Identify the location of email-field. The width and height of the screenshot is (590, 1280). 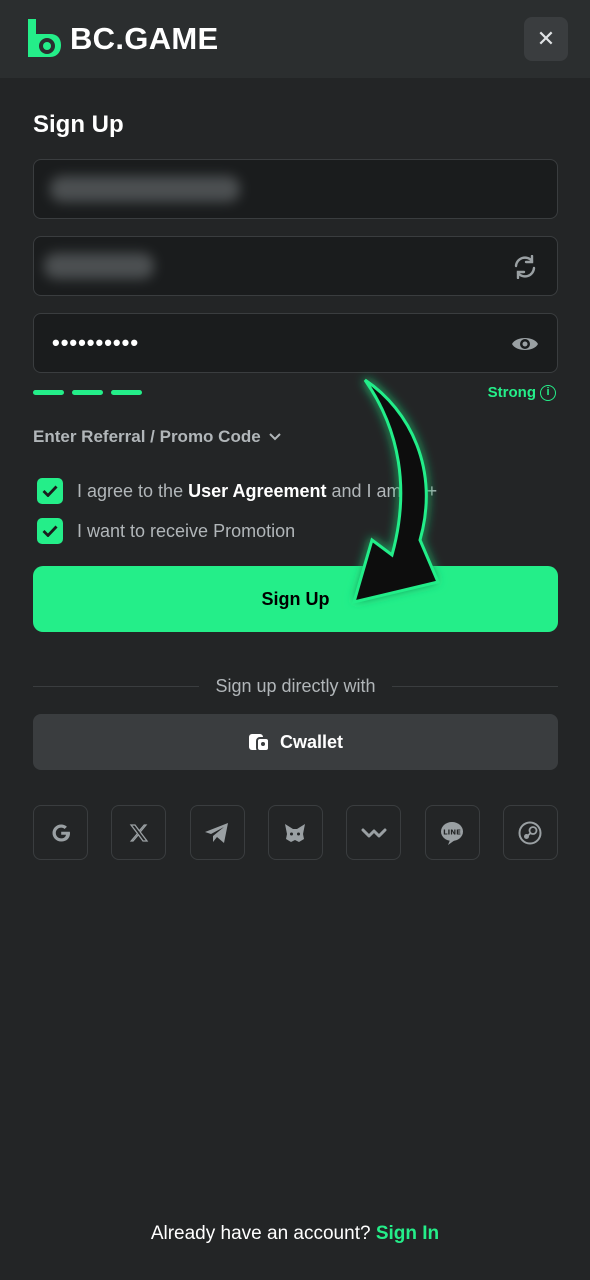
(295, 189).